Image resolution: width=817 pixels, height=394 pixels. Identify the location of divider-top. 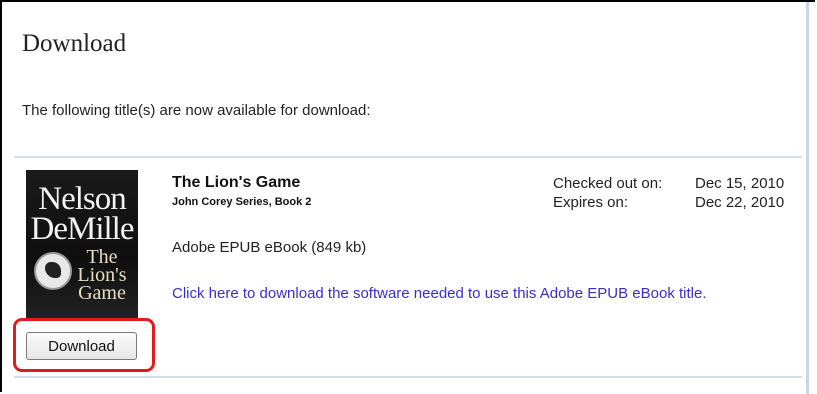
(408, 157).